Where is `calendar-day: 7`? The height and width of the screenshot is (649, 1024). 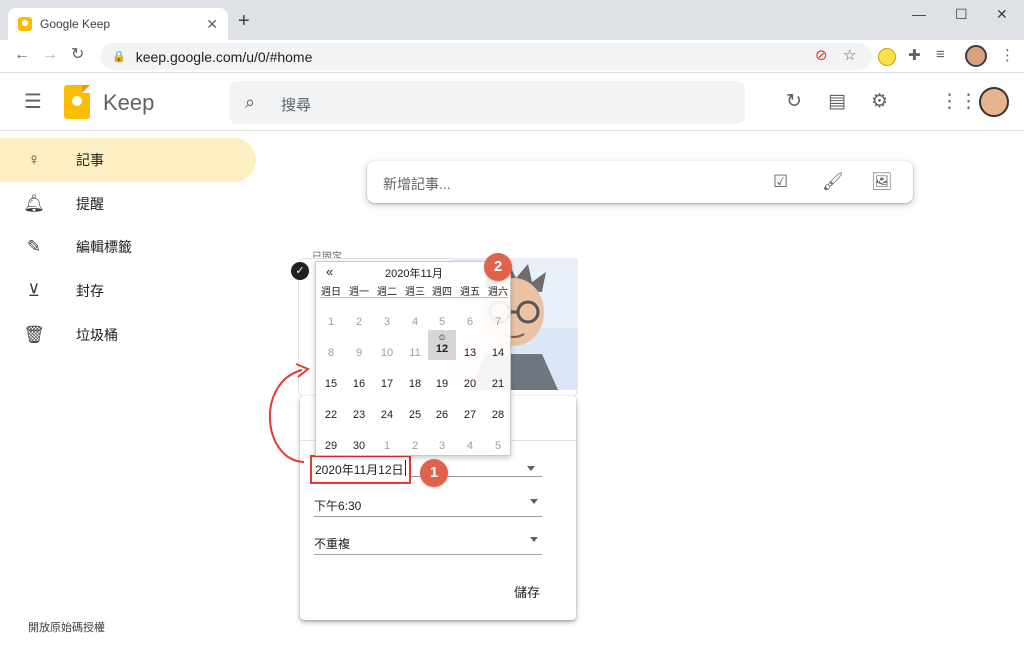 calendar-day: 7 is located at coordinates (498, 321).